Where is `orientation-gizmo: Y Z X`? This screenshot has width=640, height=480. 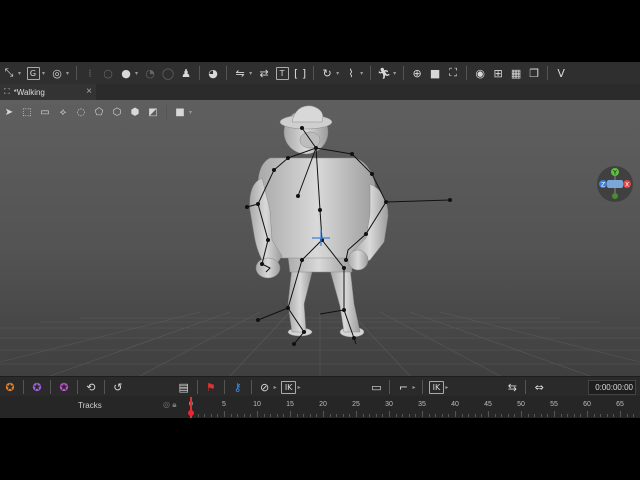
orientation-gizmo: Y Z X is located at coordinates (615, 184).